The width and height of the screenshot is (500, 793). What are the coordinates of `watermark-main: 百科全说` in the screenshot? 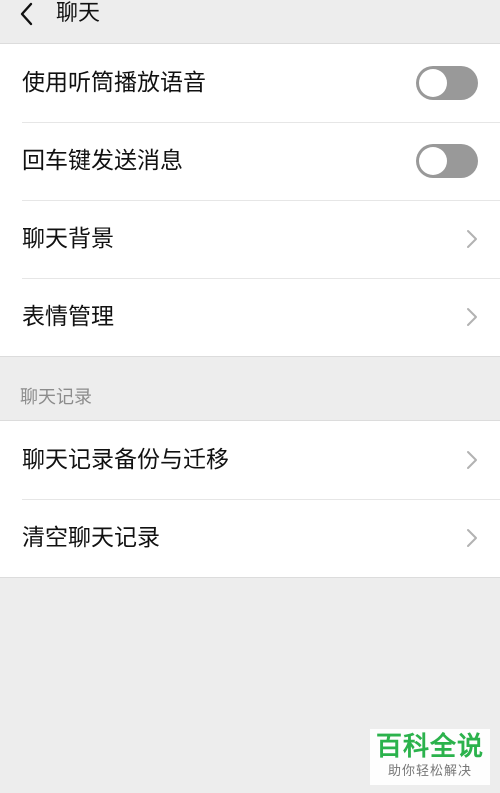 It's located at (429, 747).